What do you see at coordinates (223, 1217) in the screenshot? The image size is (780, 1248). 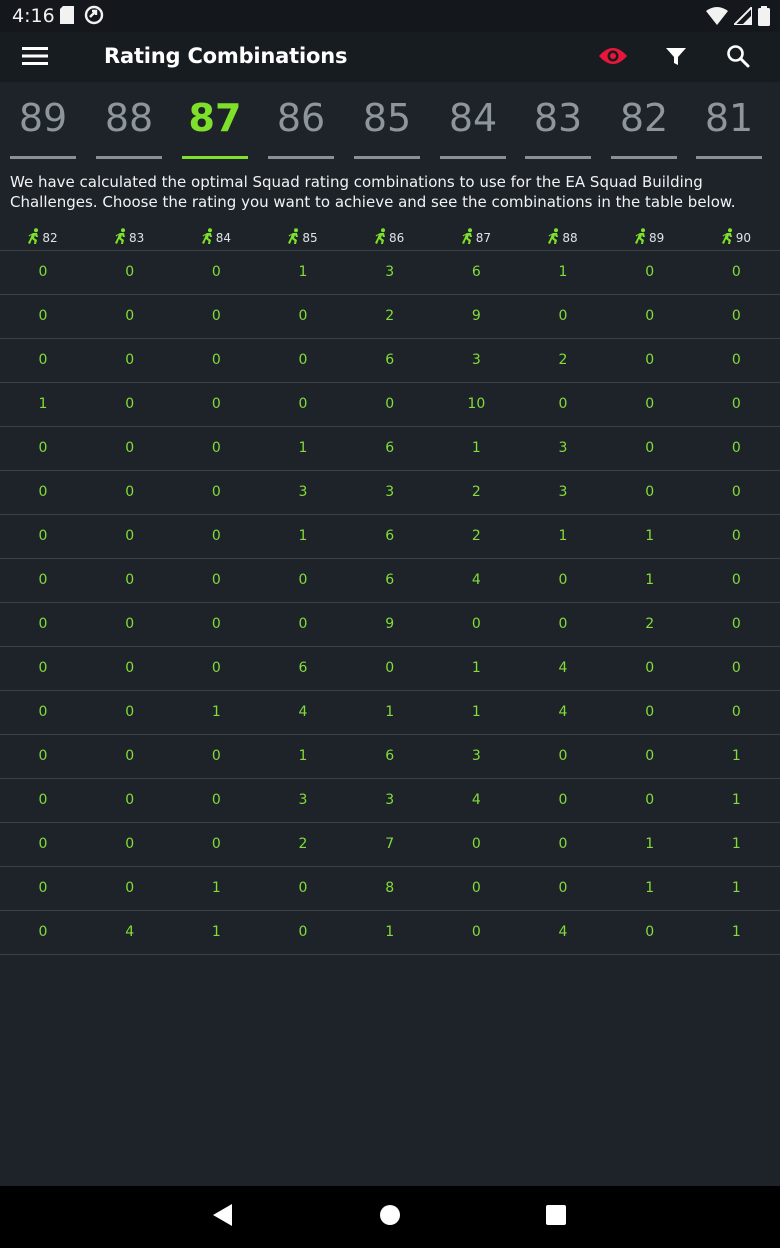 I see `back-button` at bounding box center [223, 1217].